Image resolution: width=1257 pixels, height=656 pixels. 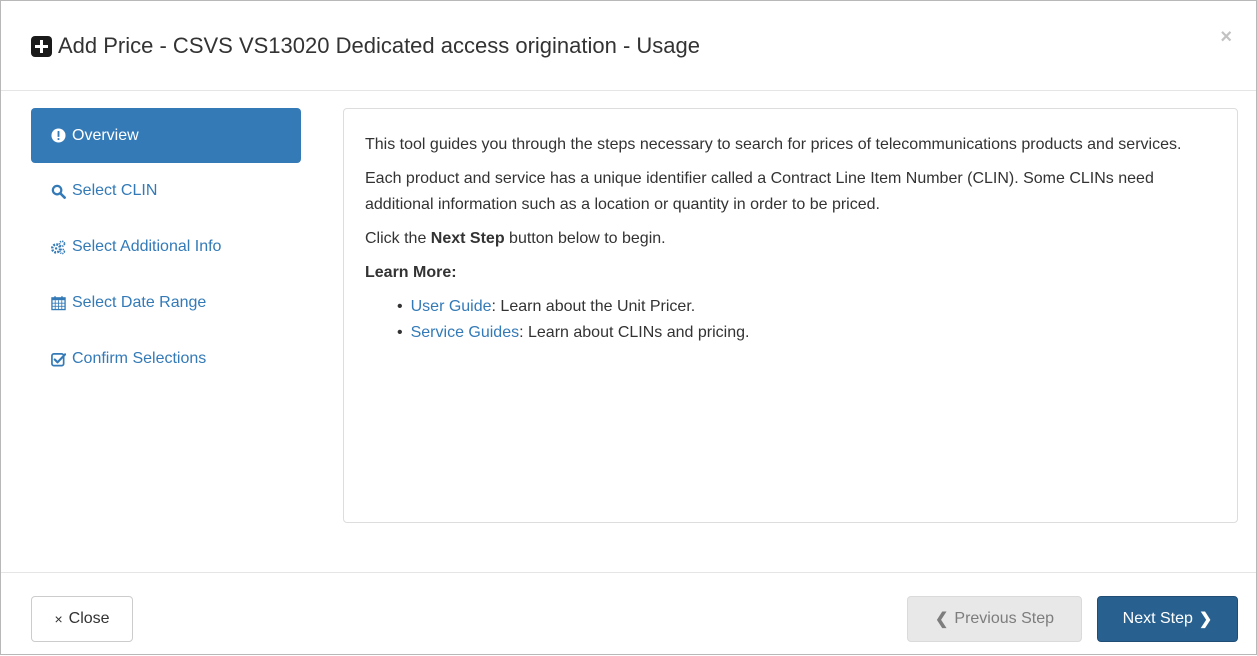 I want to click on calendar-icon, so click(x=58, y=303).